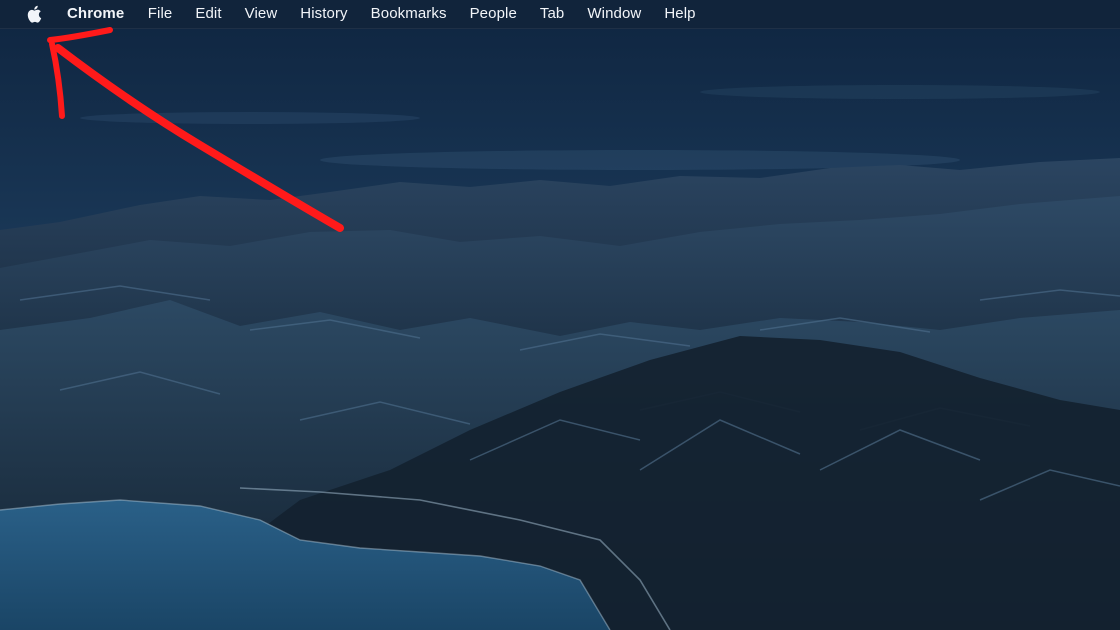 This screenshot has width=1120, height=630. Describe the element at coordinates (101, 14) in the screenshot. I see `menu-app-chrome: Chrome` at that location.